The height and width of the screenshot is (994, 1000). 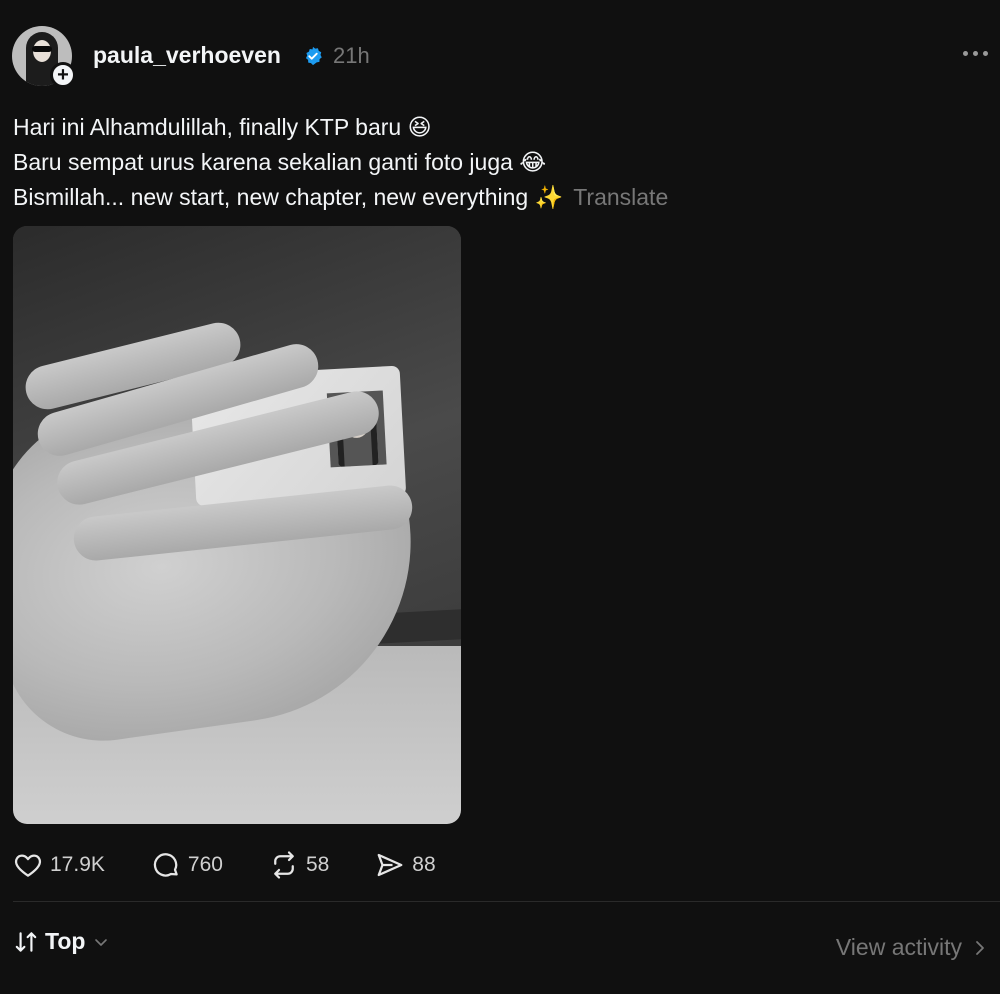 I want to click on post-timestamp: 21h, so click(x=351, y=55).